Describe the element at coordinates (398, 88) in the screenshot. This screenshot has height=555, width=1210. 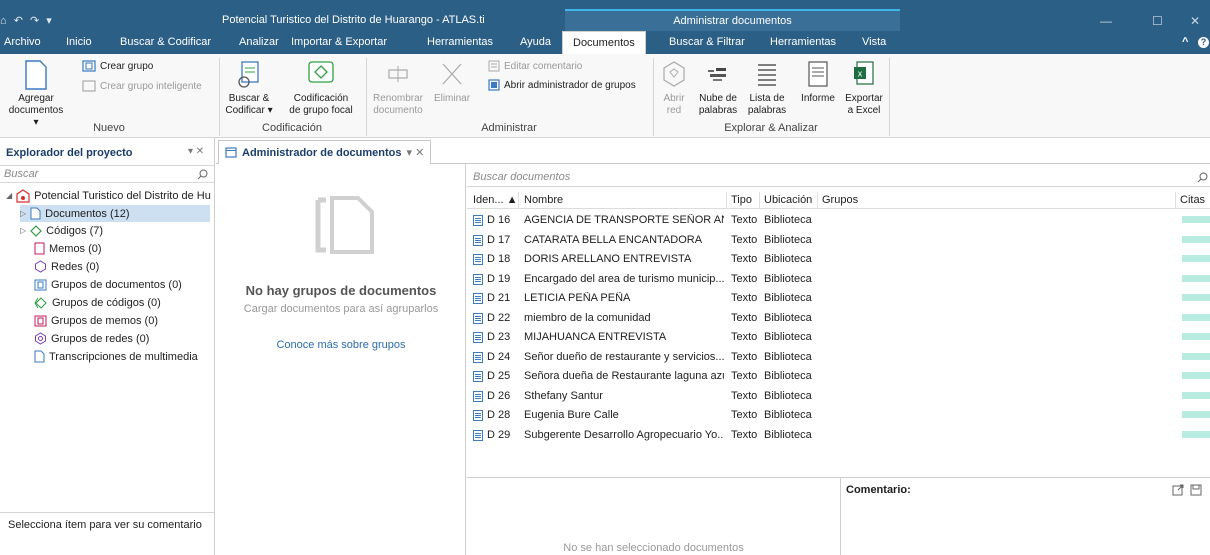
I see `renombrar-documento-button: Renombrar documento` at that location.